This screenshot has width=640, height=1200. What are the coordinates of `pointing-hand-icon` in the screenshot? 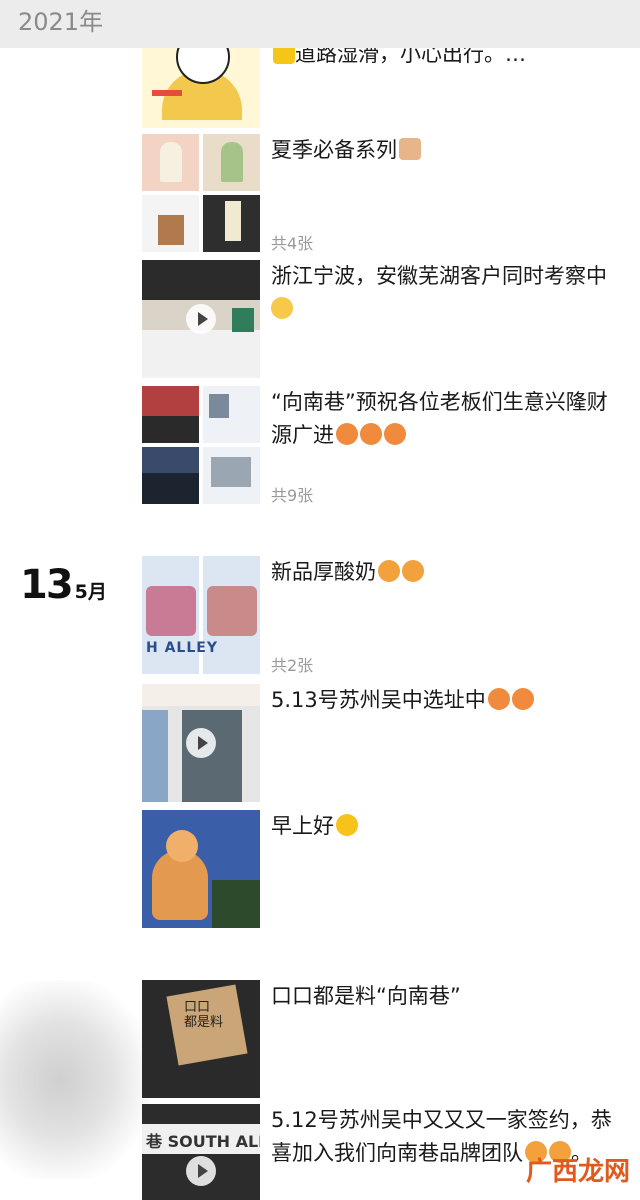 It's located at (410, 149).